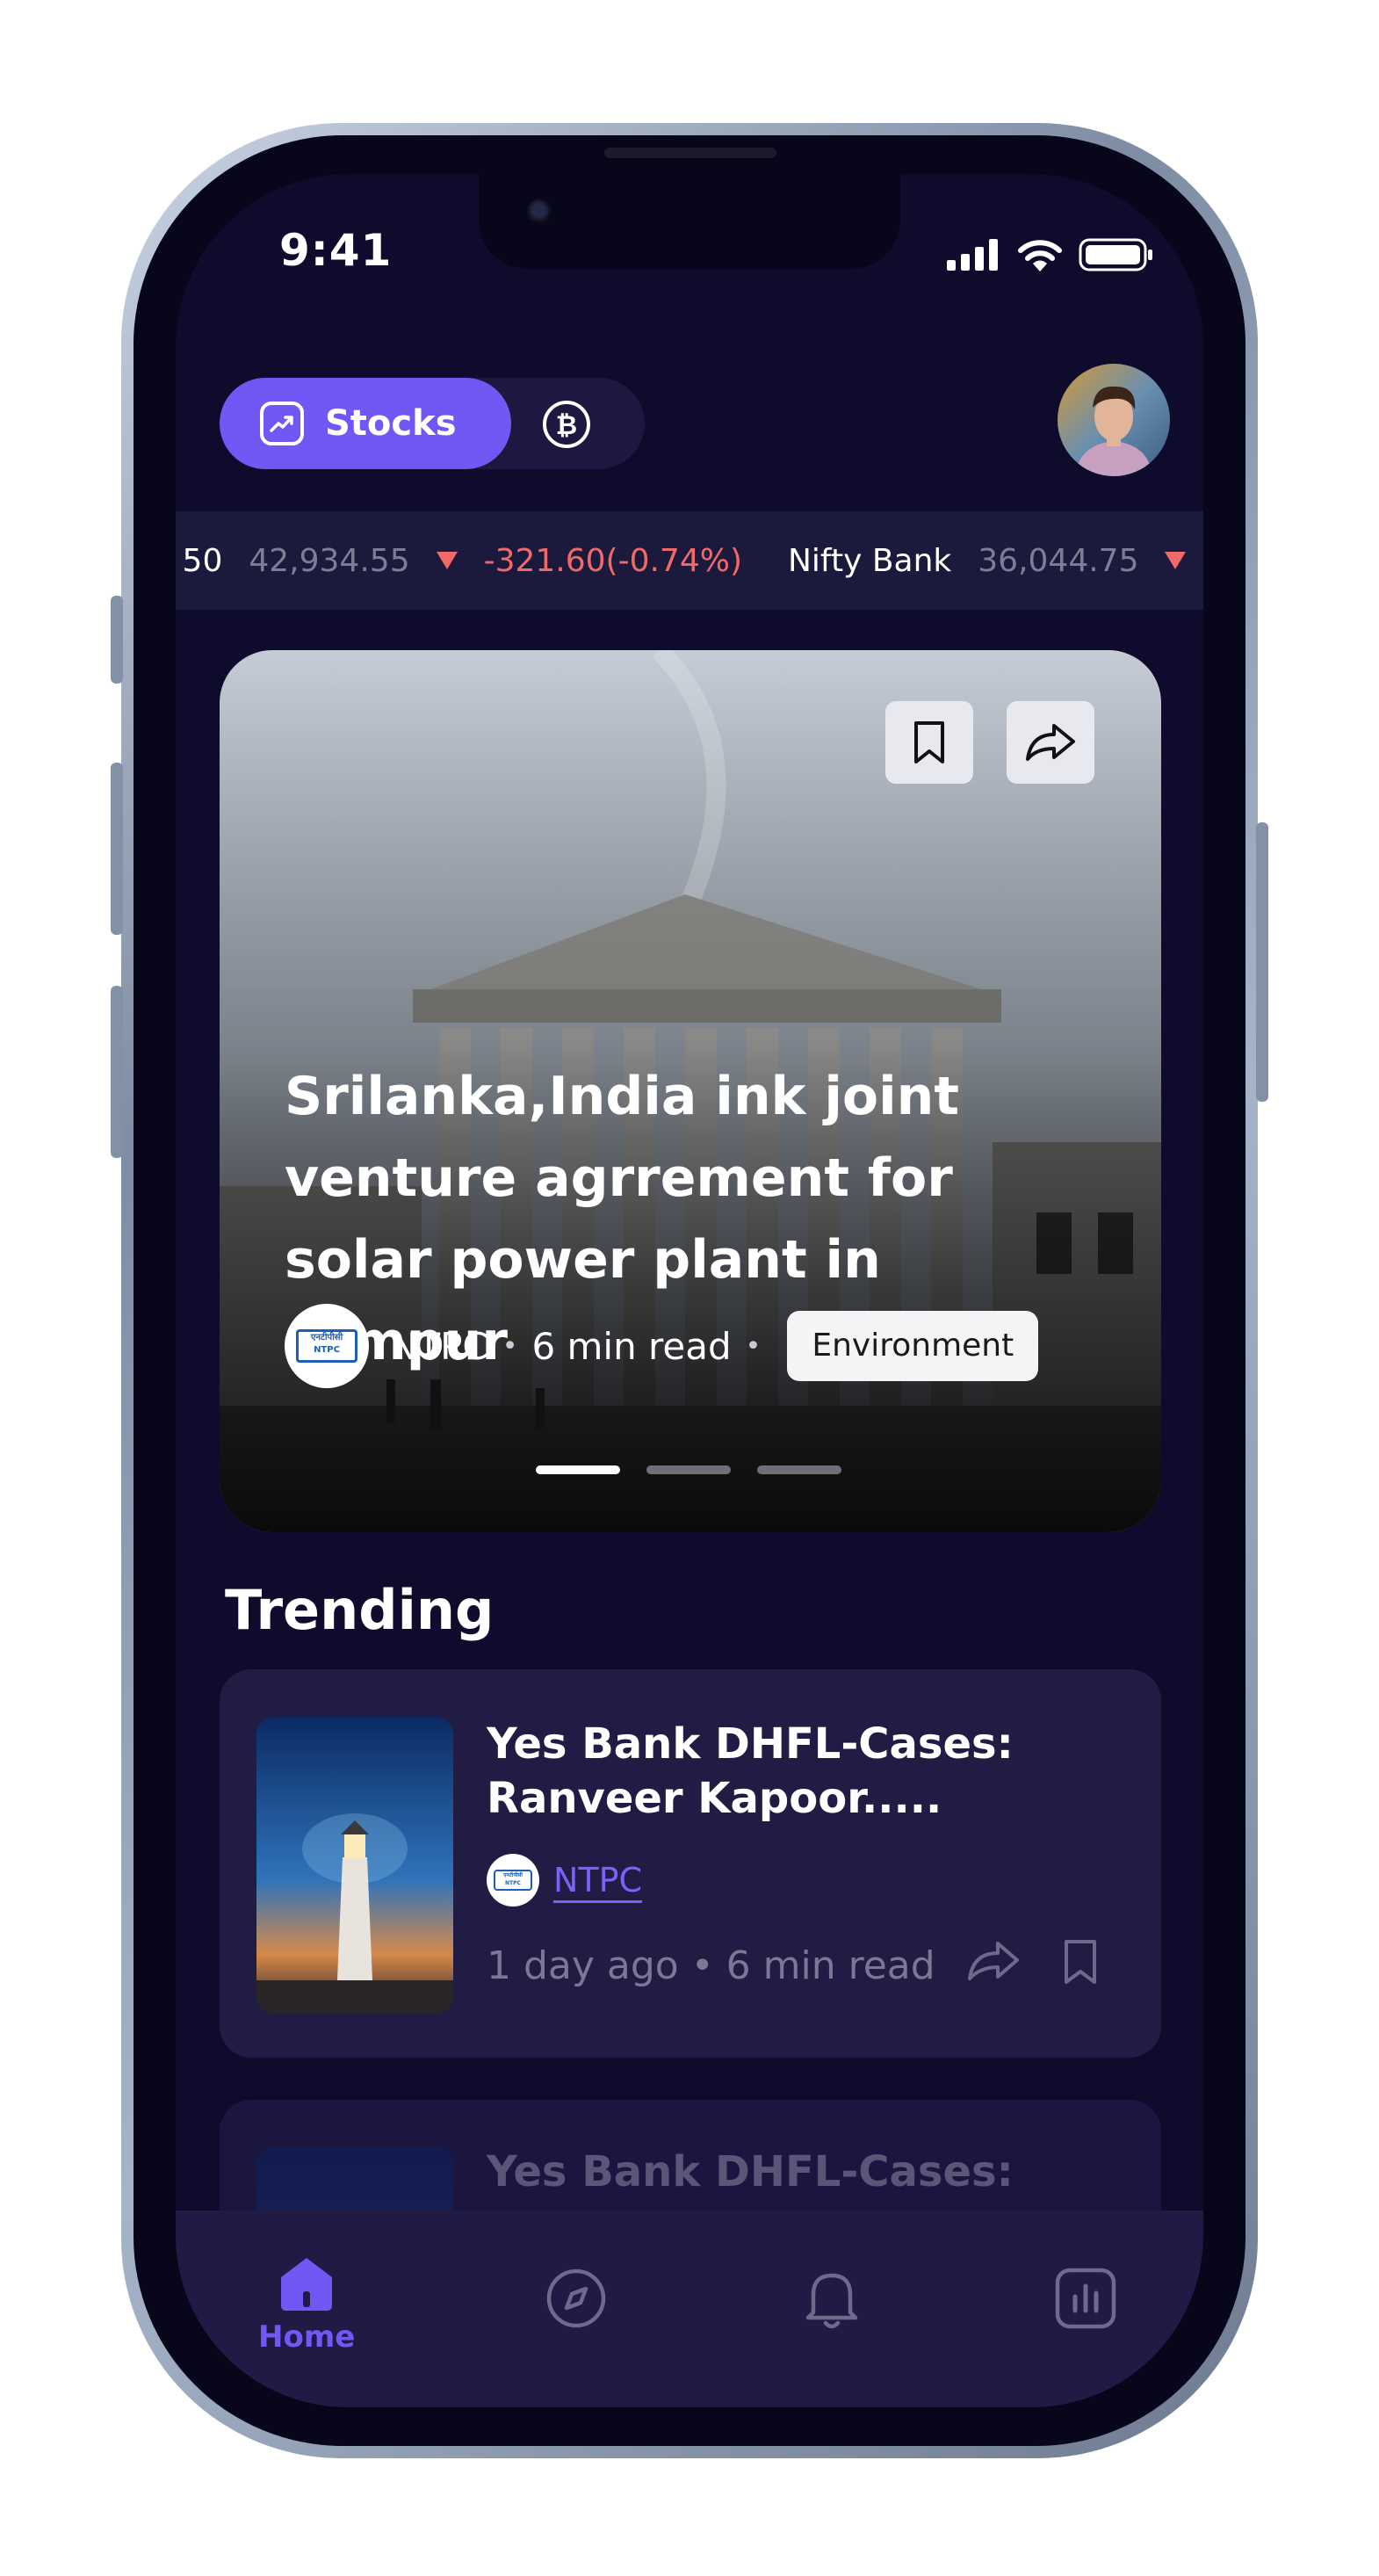 The height and width of the screenshot is (2576, 1379). Describe the element at coordinates (690, 153) in the screenshot. I see `speaker` at that location.